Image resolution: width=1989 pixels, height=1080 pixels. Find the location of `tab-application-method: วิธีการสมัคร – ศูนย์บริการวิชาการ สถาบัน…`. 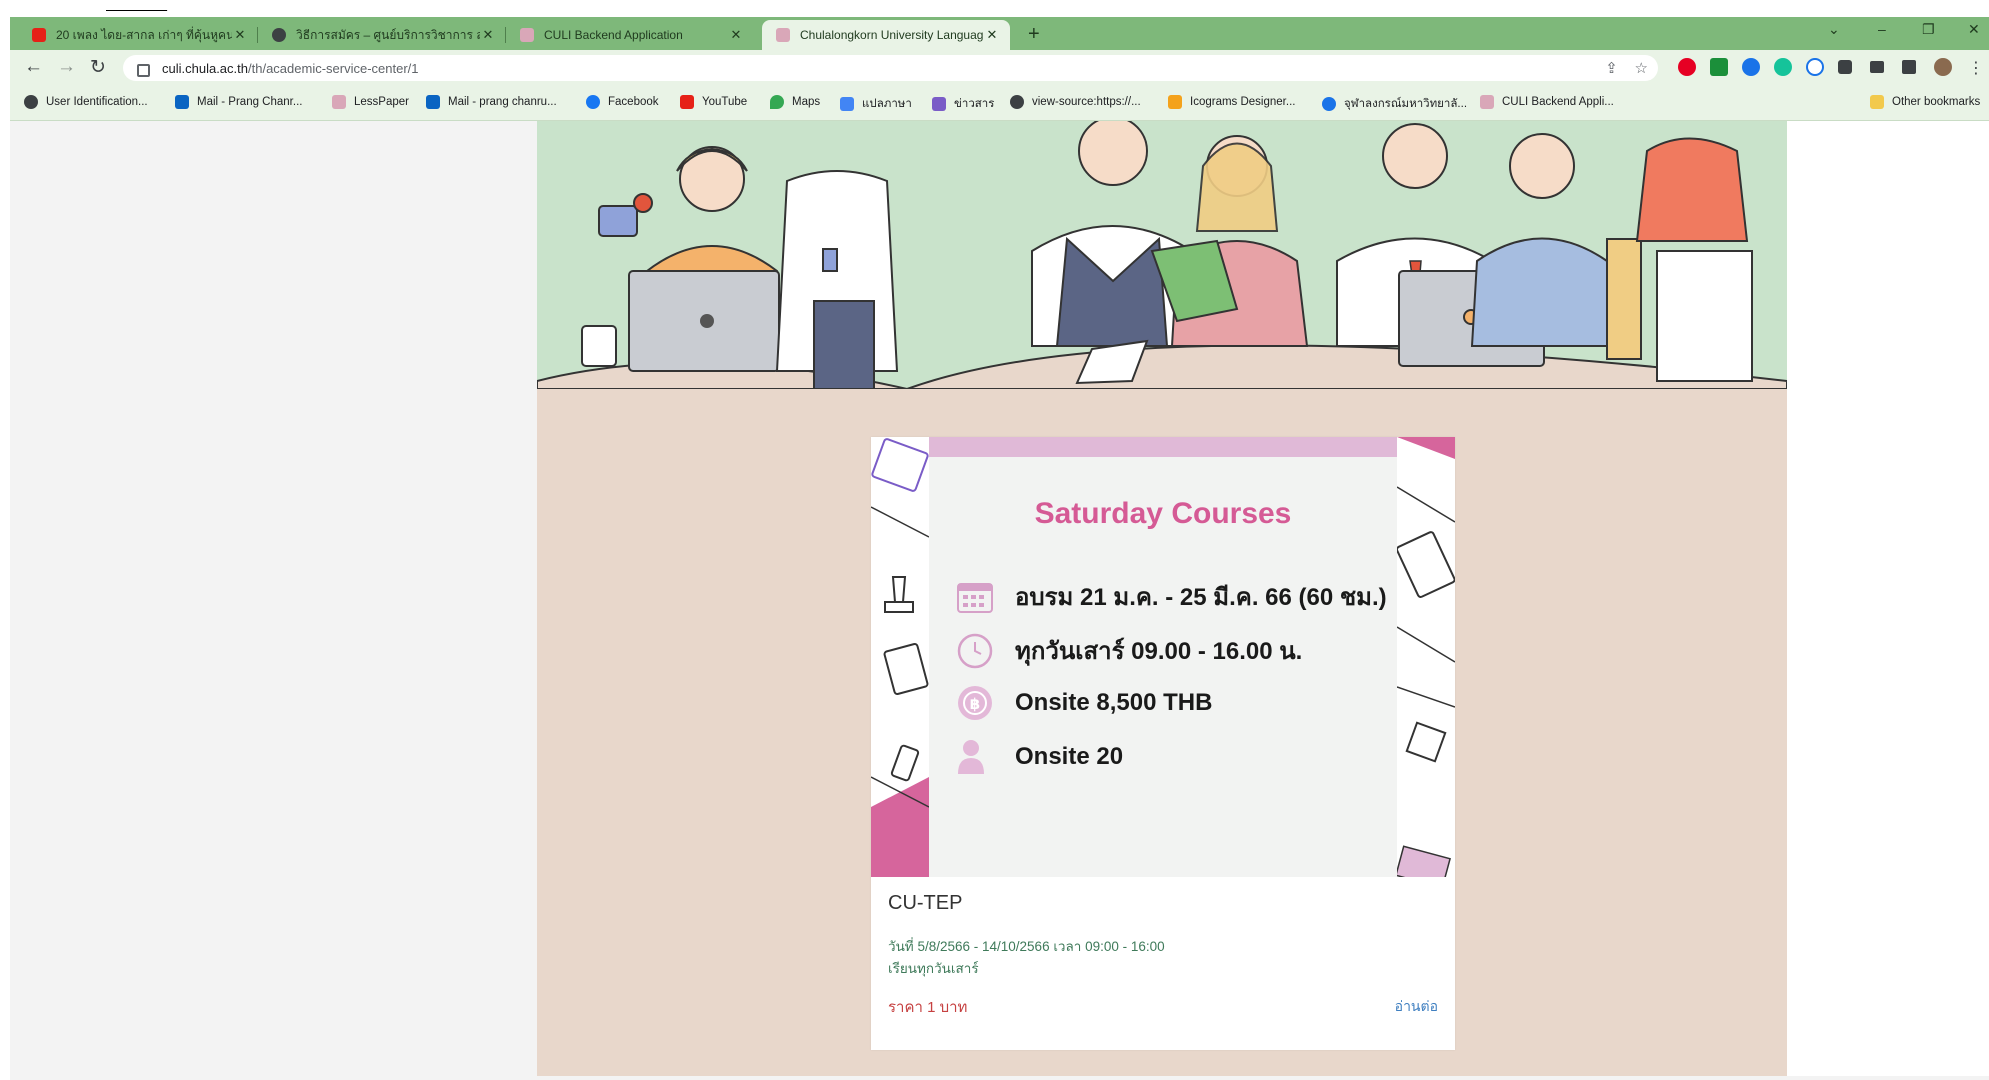

tab-application-method: วิธีการสมัคร – ศูนย์บริการวิชาการ สถาบัน… is located at coordinates (382, 35).